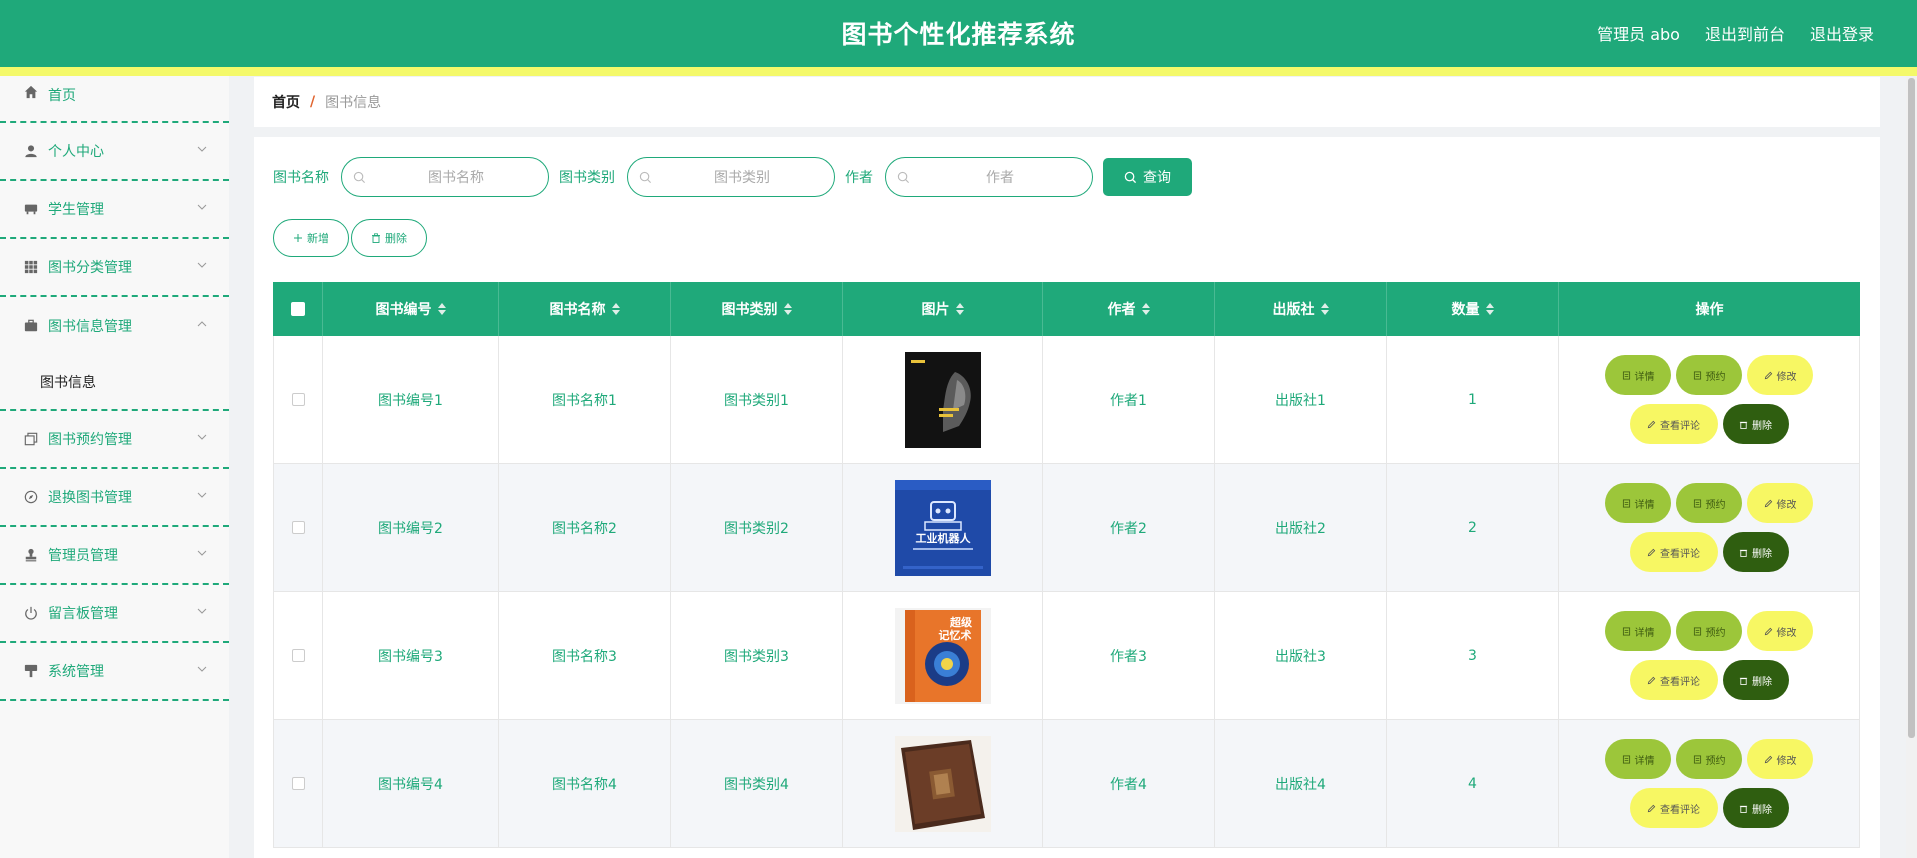 This screenshot has height=858, width=1917. Describe the element at coordinates (1842, 33) in the screenshot. I see `logout-link: 退出登录` at that location.